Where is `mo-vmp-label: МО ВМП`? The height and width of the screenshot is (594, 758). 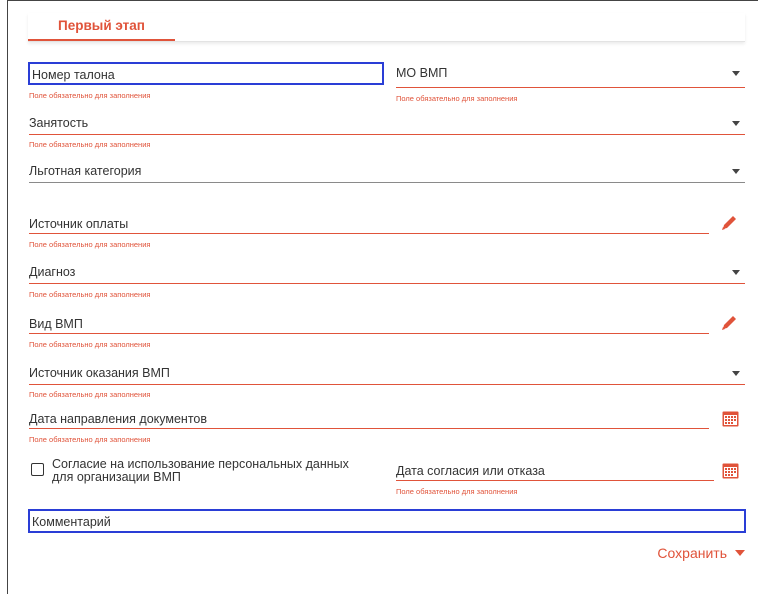
mo-vmp-label: МО ВМП is located at coordinates (422, 73).